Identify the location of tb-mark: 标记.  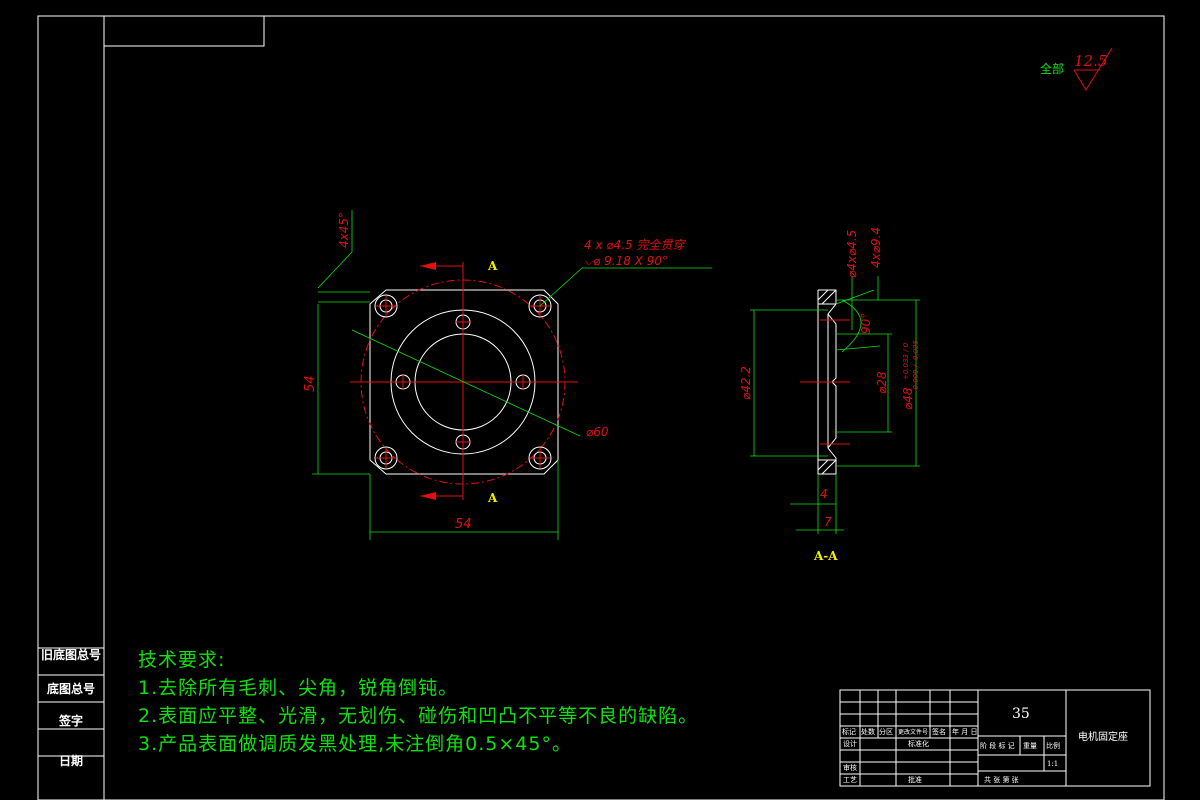
(849, 731).